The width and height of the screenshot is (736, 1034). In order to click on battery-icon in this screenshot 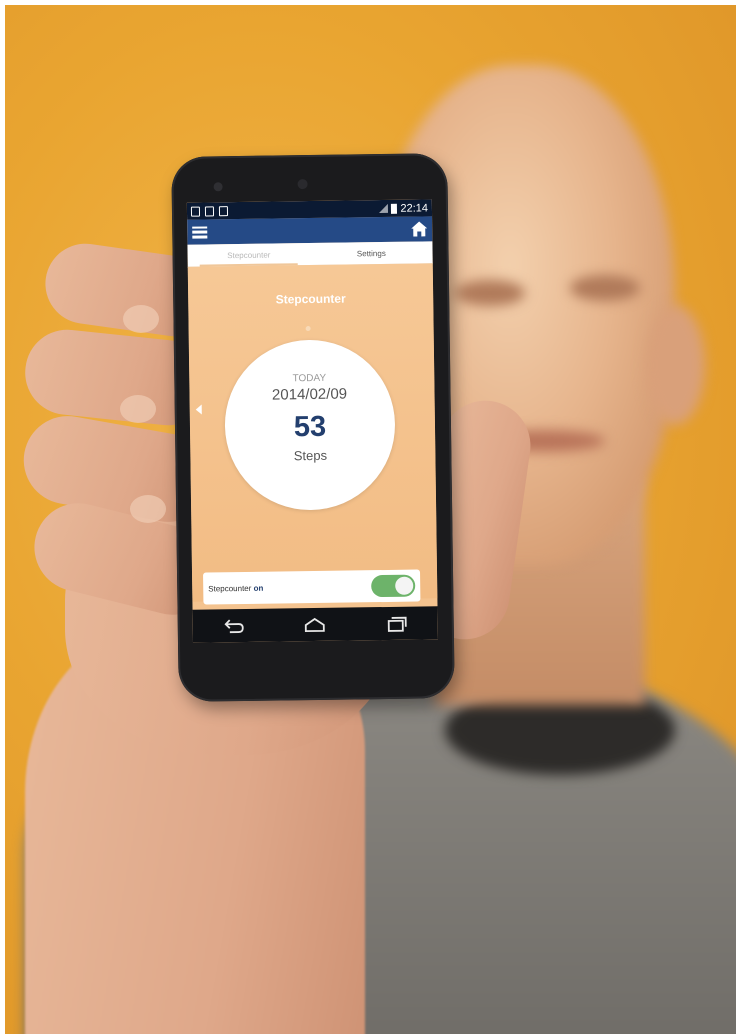, I will do `click(394, 208)`.